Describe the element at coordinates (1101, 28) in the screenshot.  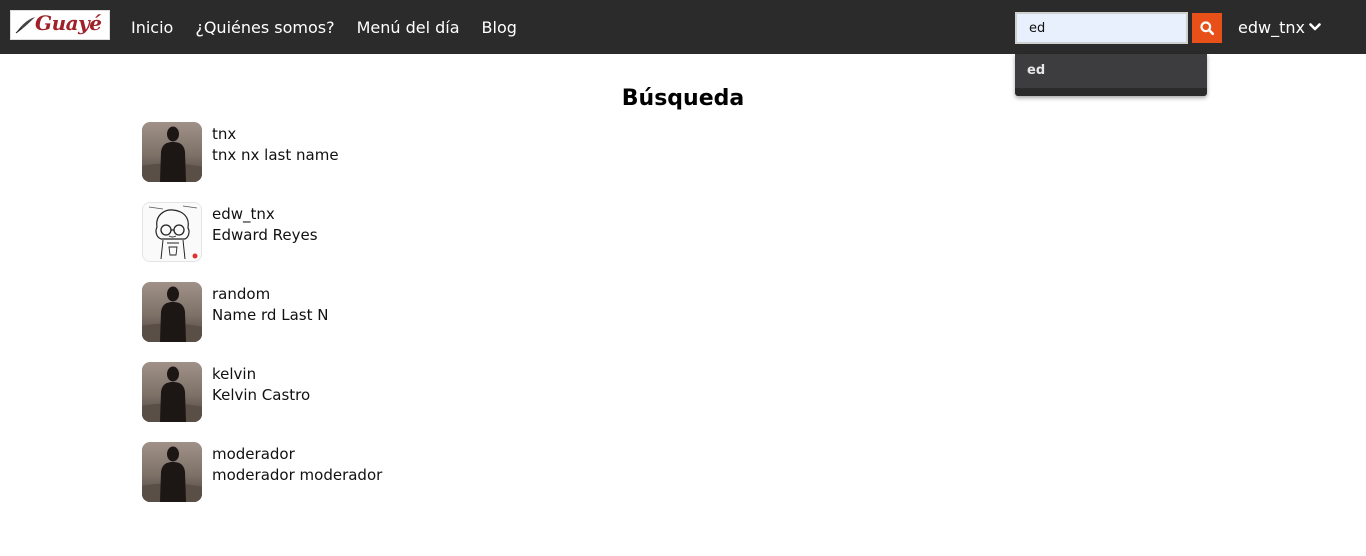
I see `search-input` at that location.